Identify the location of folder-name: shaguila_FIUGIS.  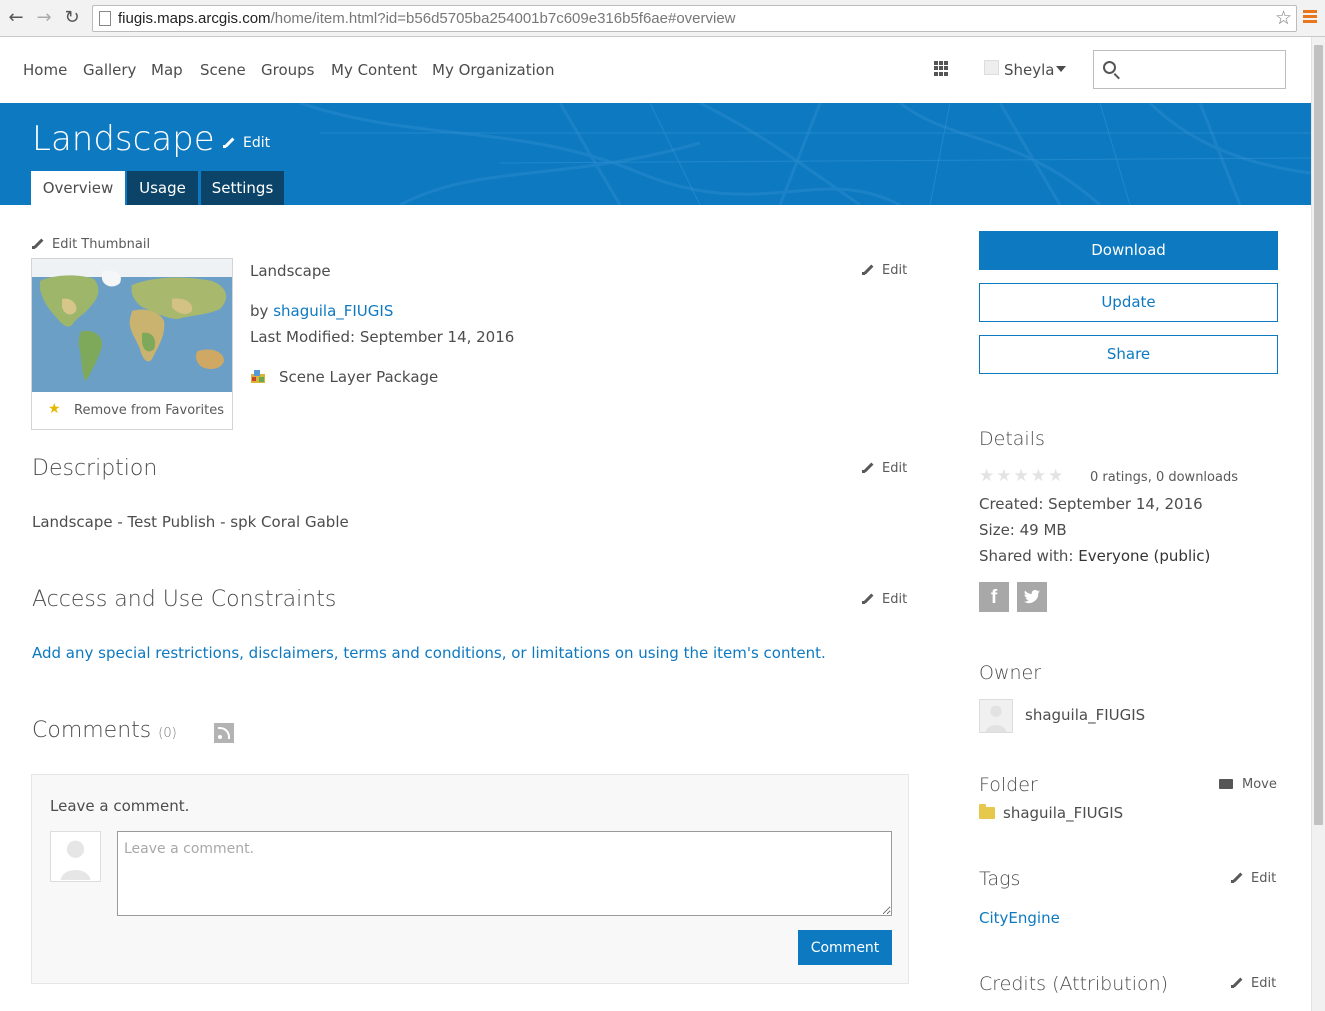
(1063, 813).